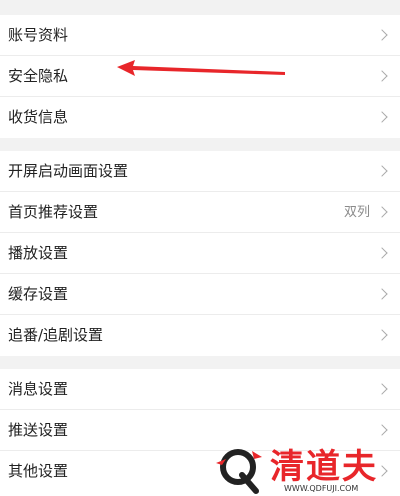 This screenshot has width=400, height=496. I want to click on settings-item-messages: 消息设置, so click(200, 389).